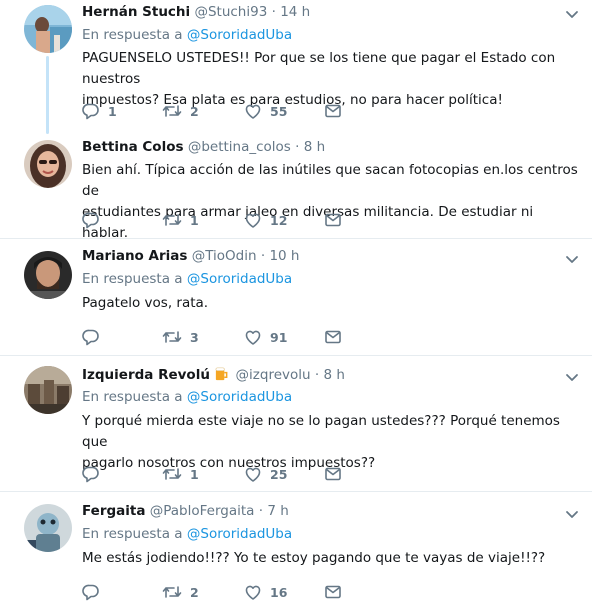  Describe the element at coordinates (194, 337) in the screenshot. I see `retweet-count: 3` at that location.